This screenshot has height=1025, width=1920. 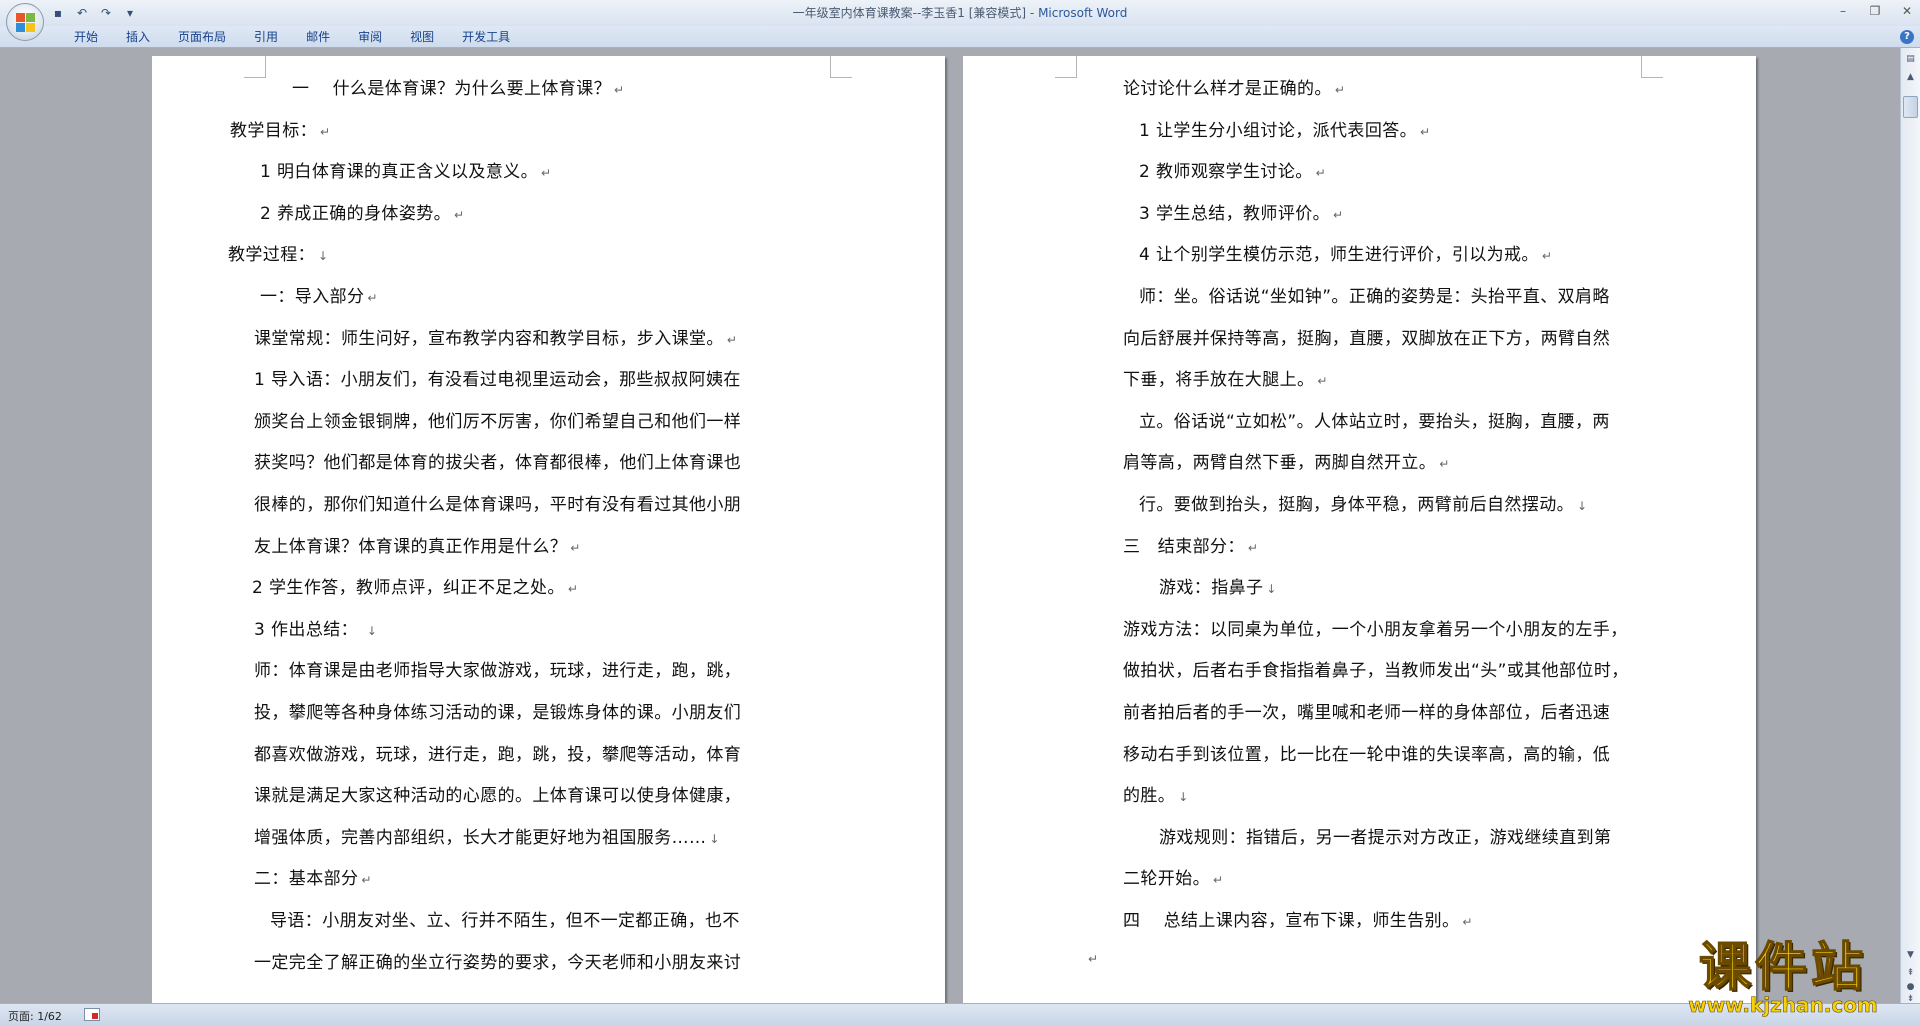 What do you see at coordinates (1225, 377) in the screenshot?
I see `paragraph-line: 下垂，将手放在大腿上。 ↵` at bounding box center [1225, 377].